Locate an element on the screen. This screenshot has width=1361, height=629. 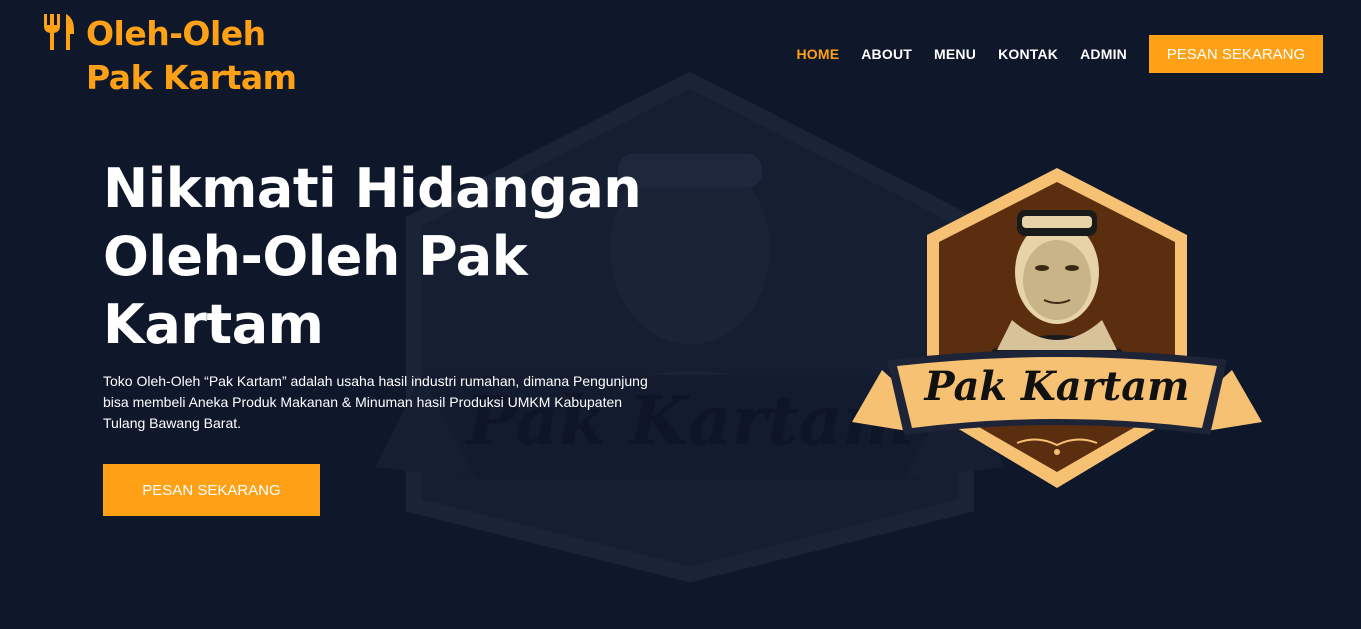
hero-title: Nikmati Hidangan Oleh-Oleh Pak Kartam is located at coordinates (372, 256).